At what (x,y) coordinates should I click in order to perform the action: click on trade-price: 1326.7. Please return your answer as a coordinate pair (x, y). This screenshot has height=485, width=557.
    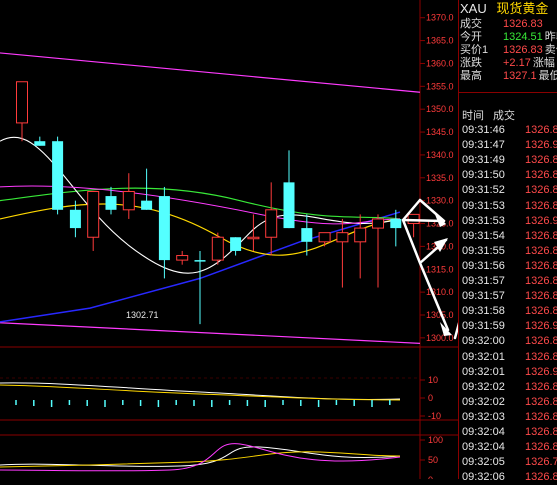
    Looking at the image, I should click on (541, 462).